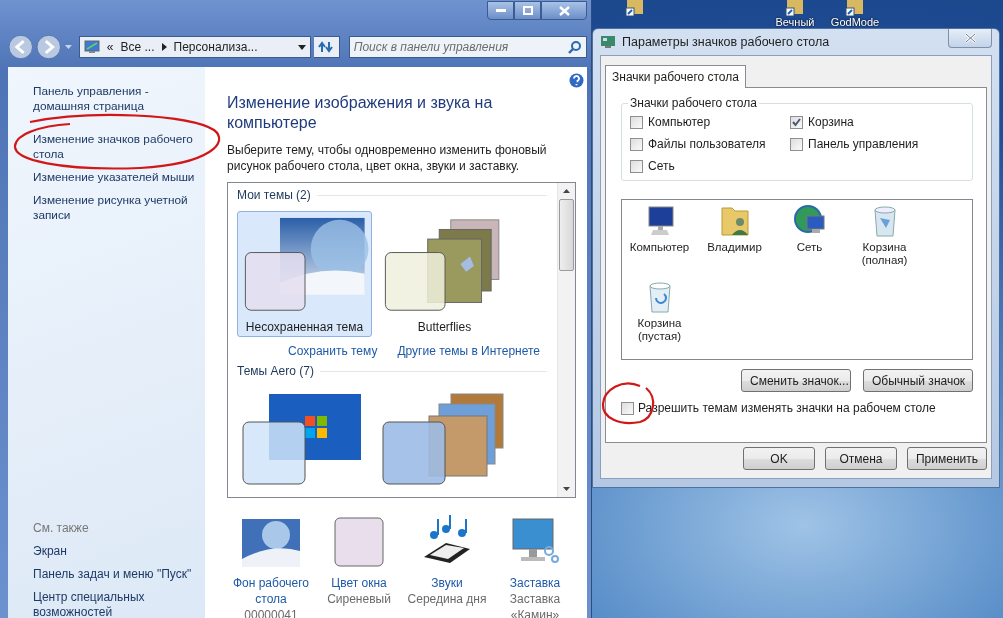 The height and width of the screenshot is (618, 1003). I want to click on forward-button, so click(49, 47).